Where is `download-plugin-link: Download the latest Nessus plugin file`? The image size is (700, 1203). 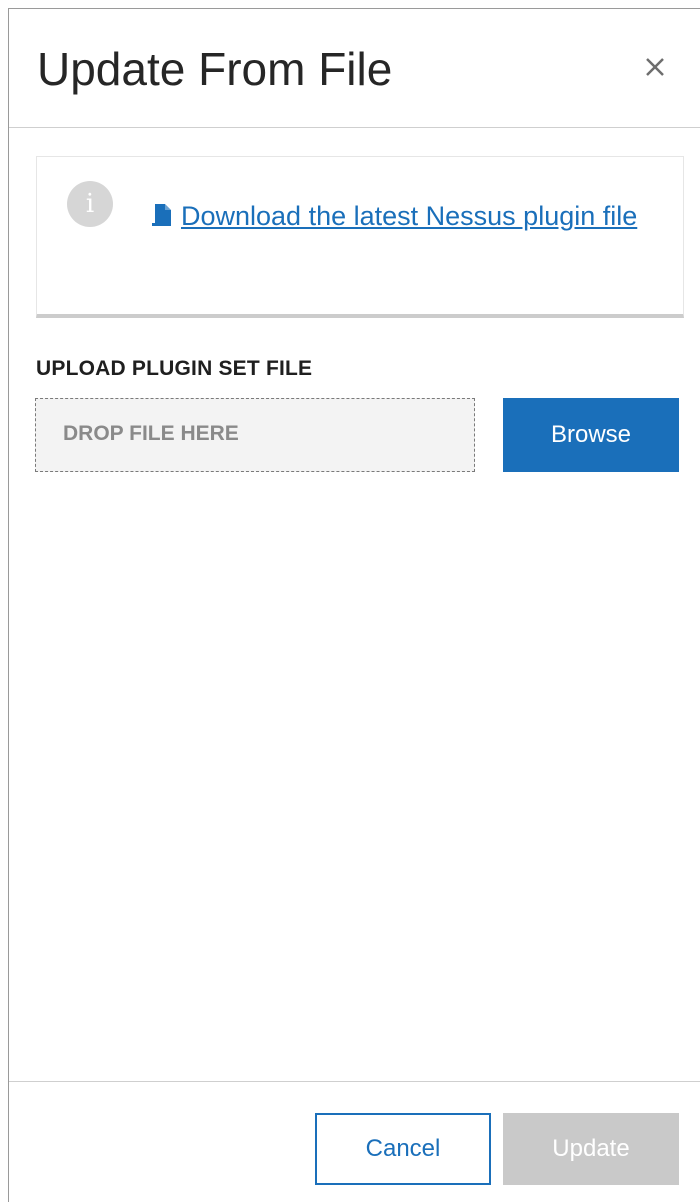
download-plugin-link: Download the latest Nessus plugin file is located at coordinates (411, 216).